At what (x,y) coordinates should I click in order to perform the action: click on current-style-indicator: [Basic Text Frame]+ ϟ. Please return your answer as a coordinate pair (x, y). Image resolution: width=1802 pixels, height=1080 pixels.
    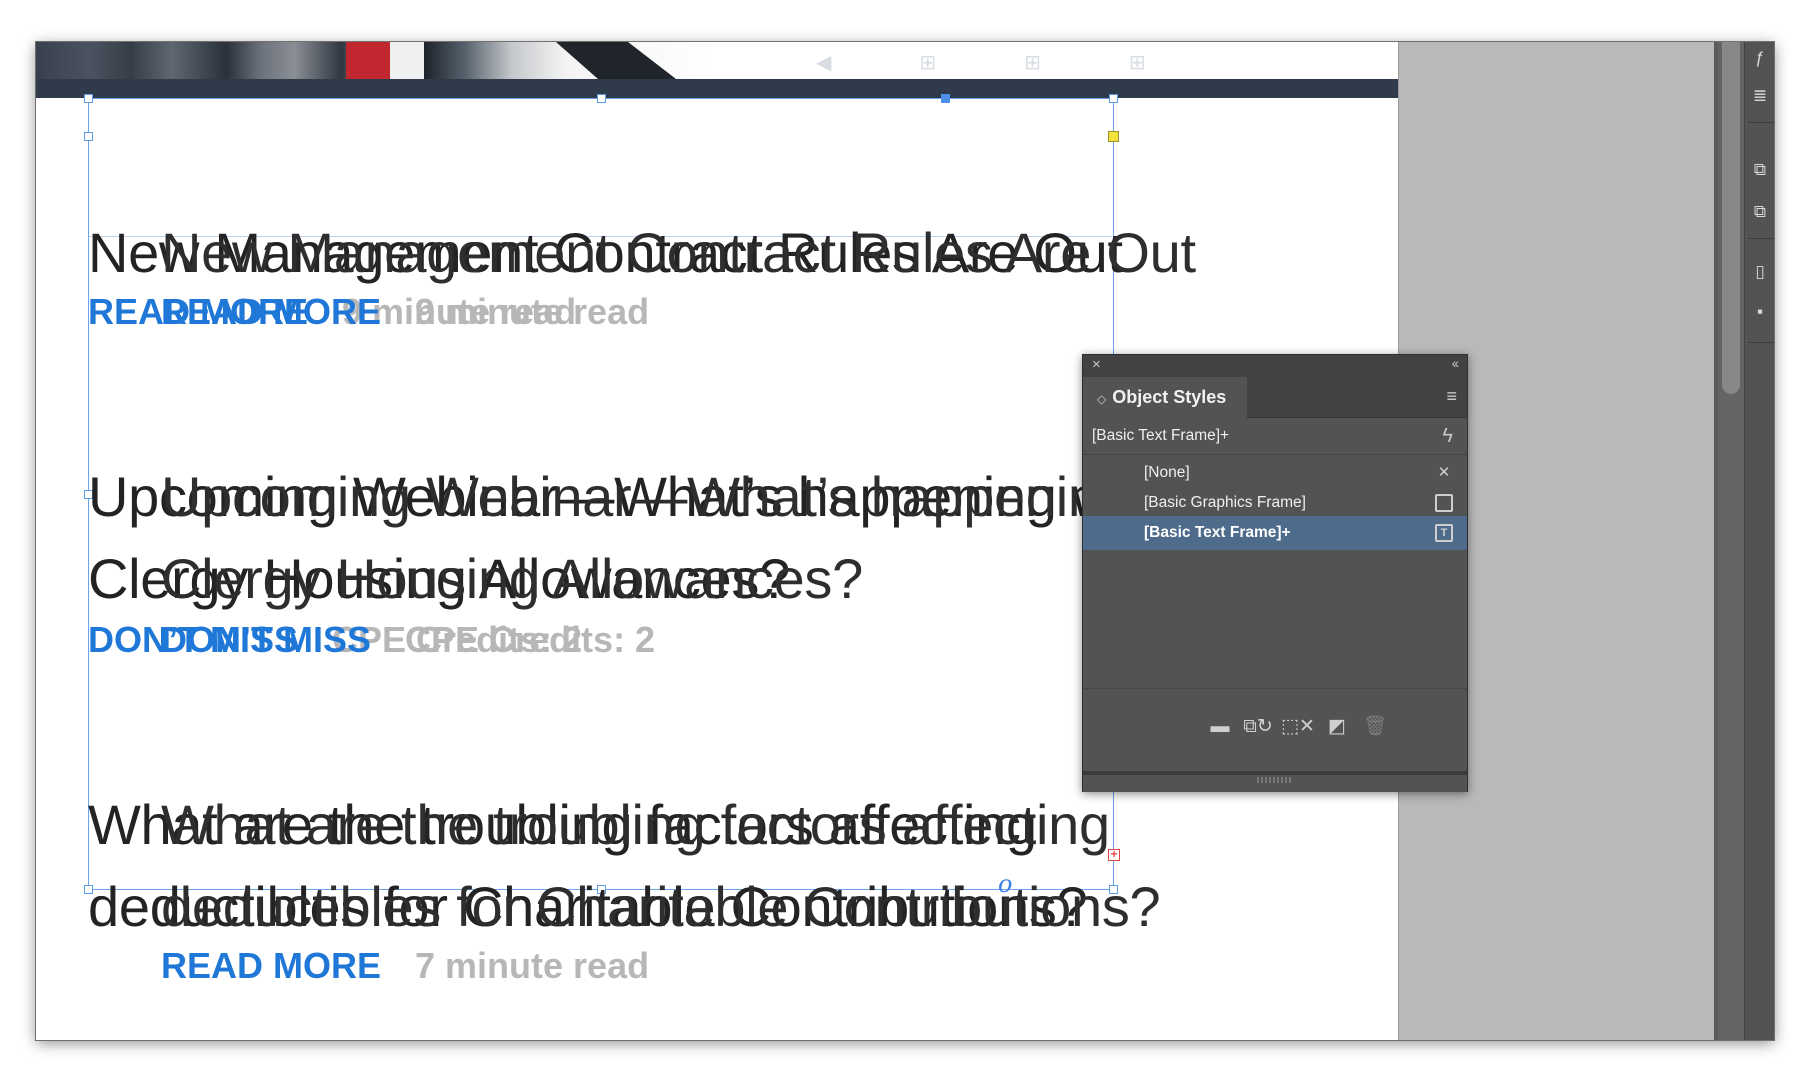
    Looking at the image, I should click on (1275, 436).